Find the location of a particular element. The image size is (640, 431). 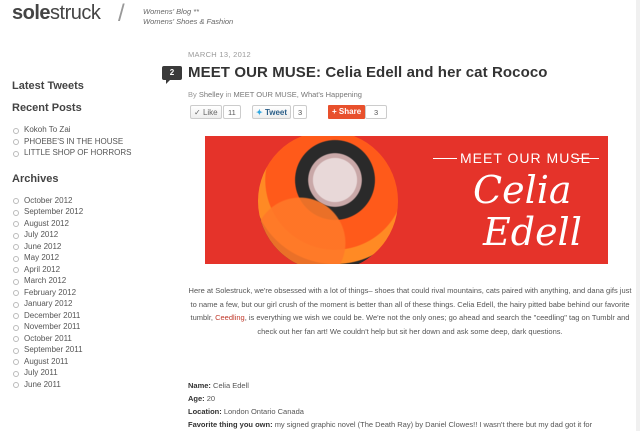

site-logo: solestruck is located at coordinates (56, 13).